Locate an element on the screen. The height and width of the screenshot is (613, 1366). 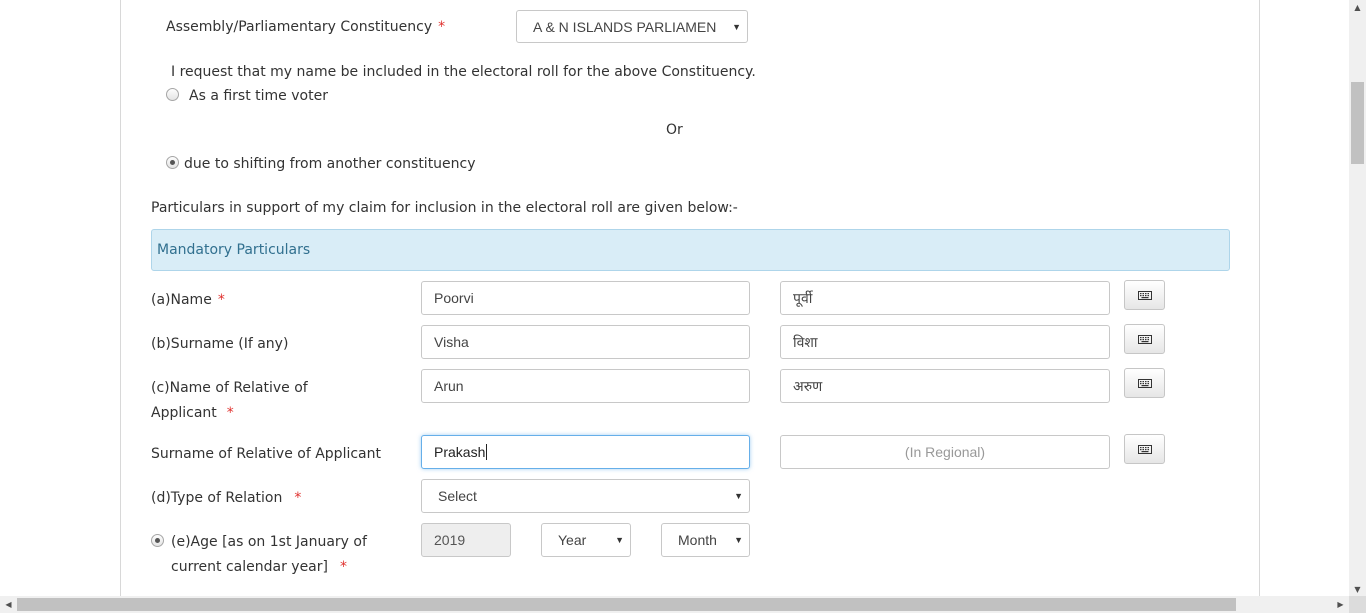
constituency-select: A & N ISLANDS PARLIAMEN ▼ is located at coordinates (632, 26).